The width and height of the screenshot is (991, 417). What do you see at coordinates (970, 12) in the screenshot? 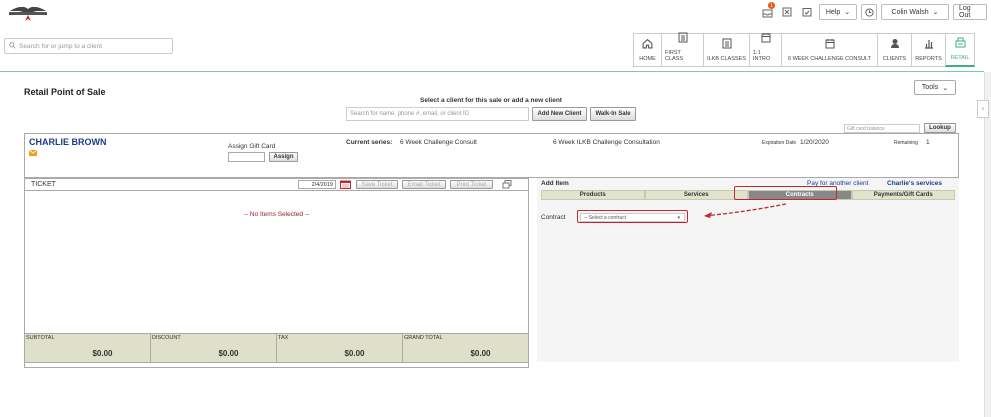
I see `logout-button: Log Out` at bounding box center [970, 12].